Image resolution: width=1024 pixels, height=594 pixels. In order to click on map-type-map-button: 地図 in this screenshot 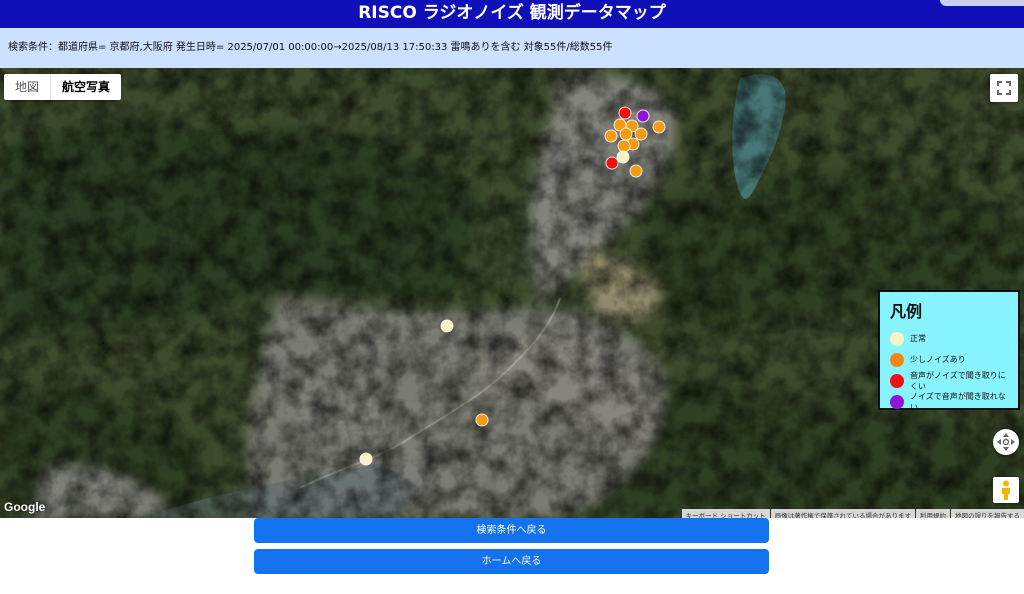, I will do `click(27, 87)`.